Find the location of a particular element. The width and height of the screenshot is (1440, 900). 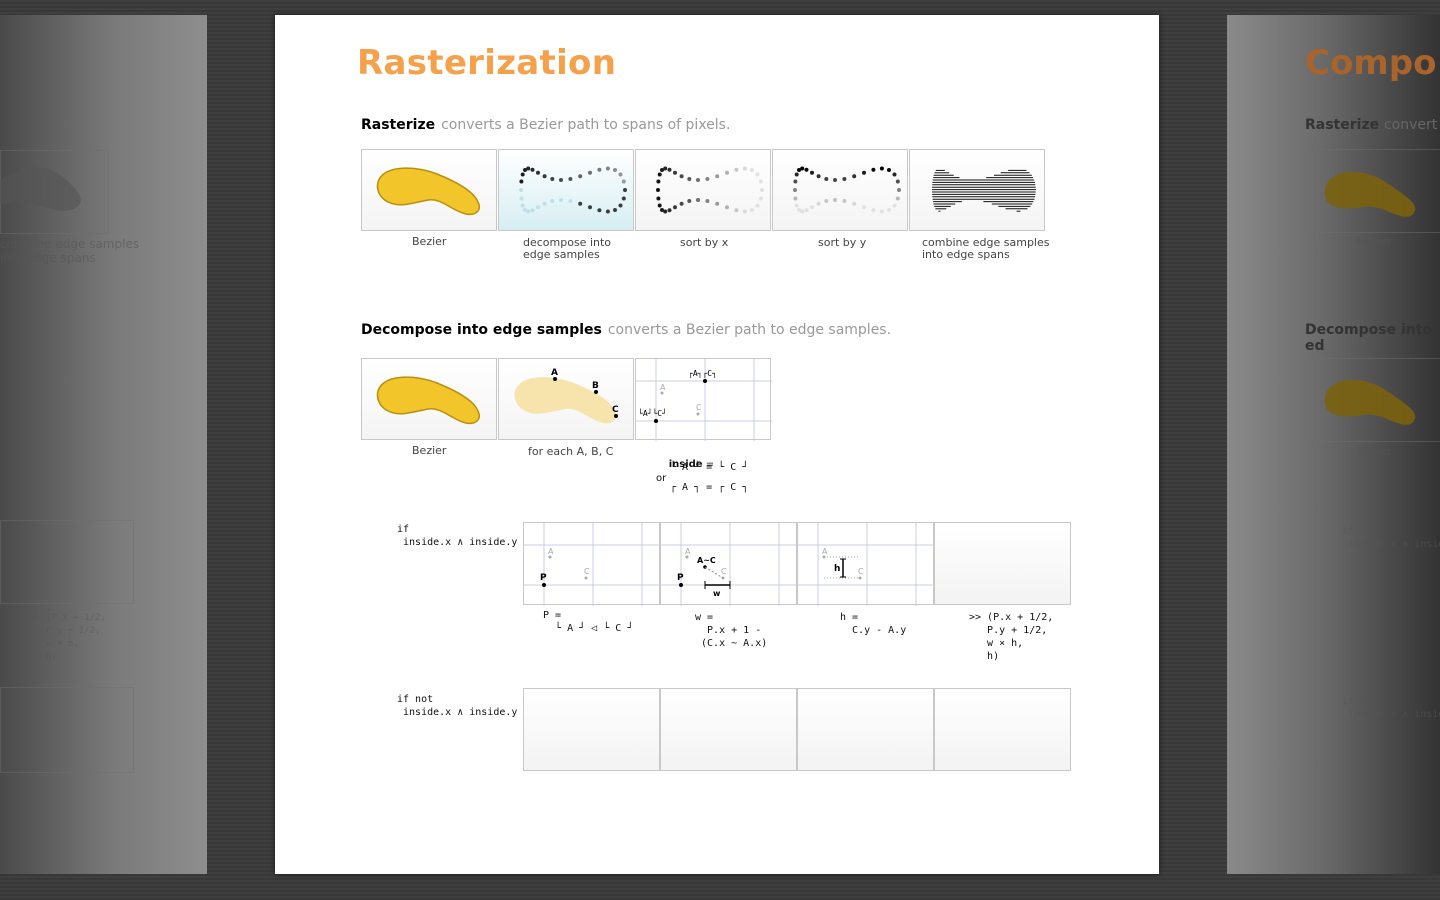

w-tile-label-a: A is located at coordinates (688, 551).